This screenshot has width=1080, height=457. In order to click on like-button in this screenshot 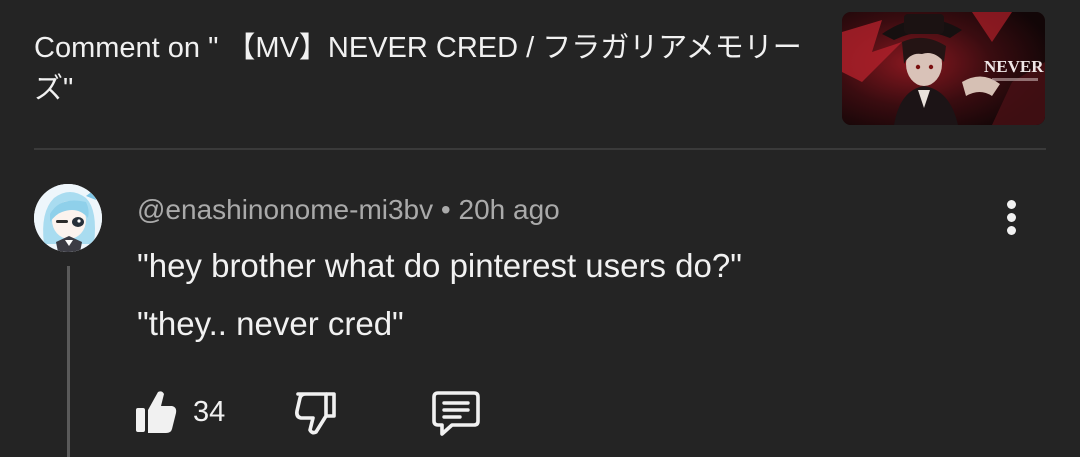, I will do `click(156, 412)`.